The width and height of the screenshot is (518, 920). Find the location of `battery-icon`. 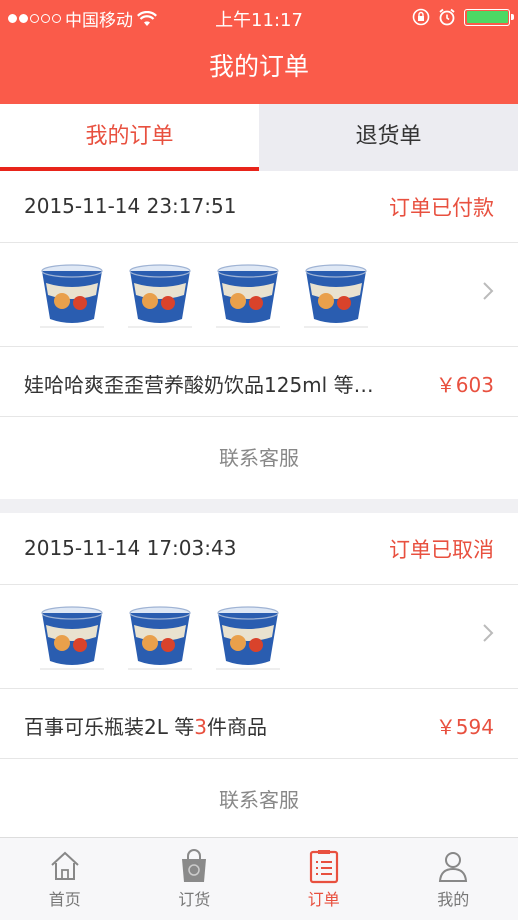

battery-icon is located at coordinates (489, 17).